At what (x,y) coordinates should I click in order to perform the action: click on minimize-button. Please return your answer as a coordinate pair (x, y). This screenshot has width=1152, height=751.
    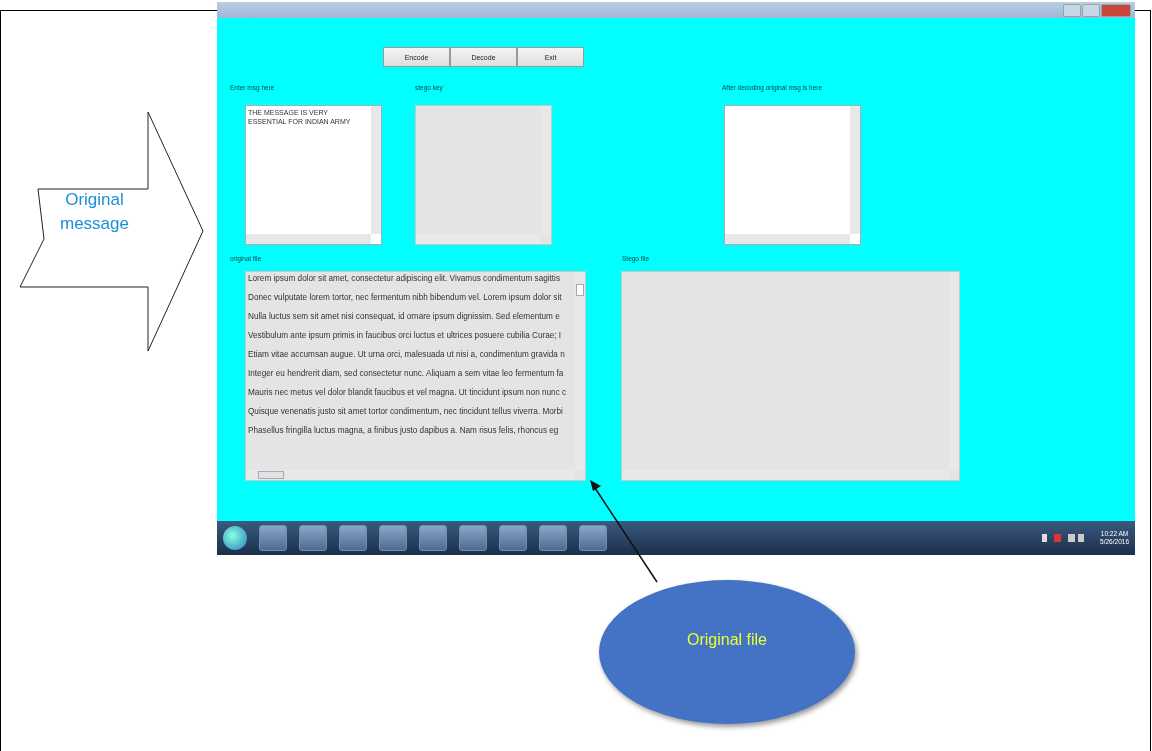
    Looking at the image, I should click on (1072, 10).